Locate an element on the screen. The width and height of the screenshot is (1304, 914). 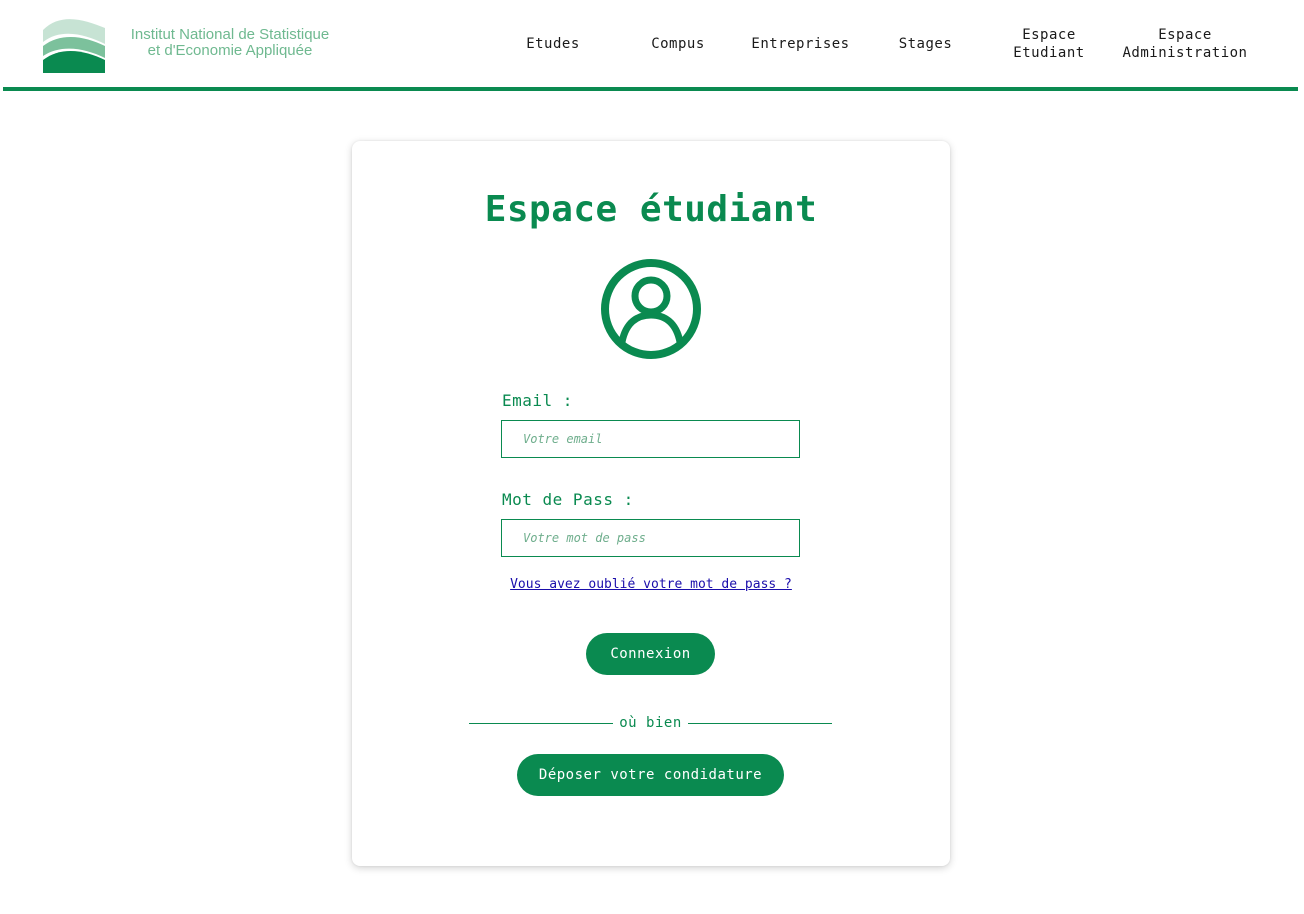
email-label: Email : is located at coordinates (537, 400).